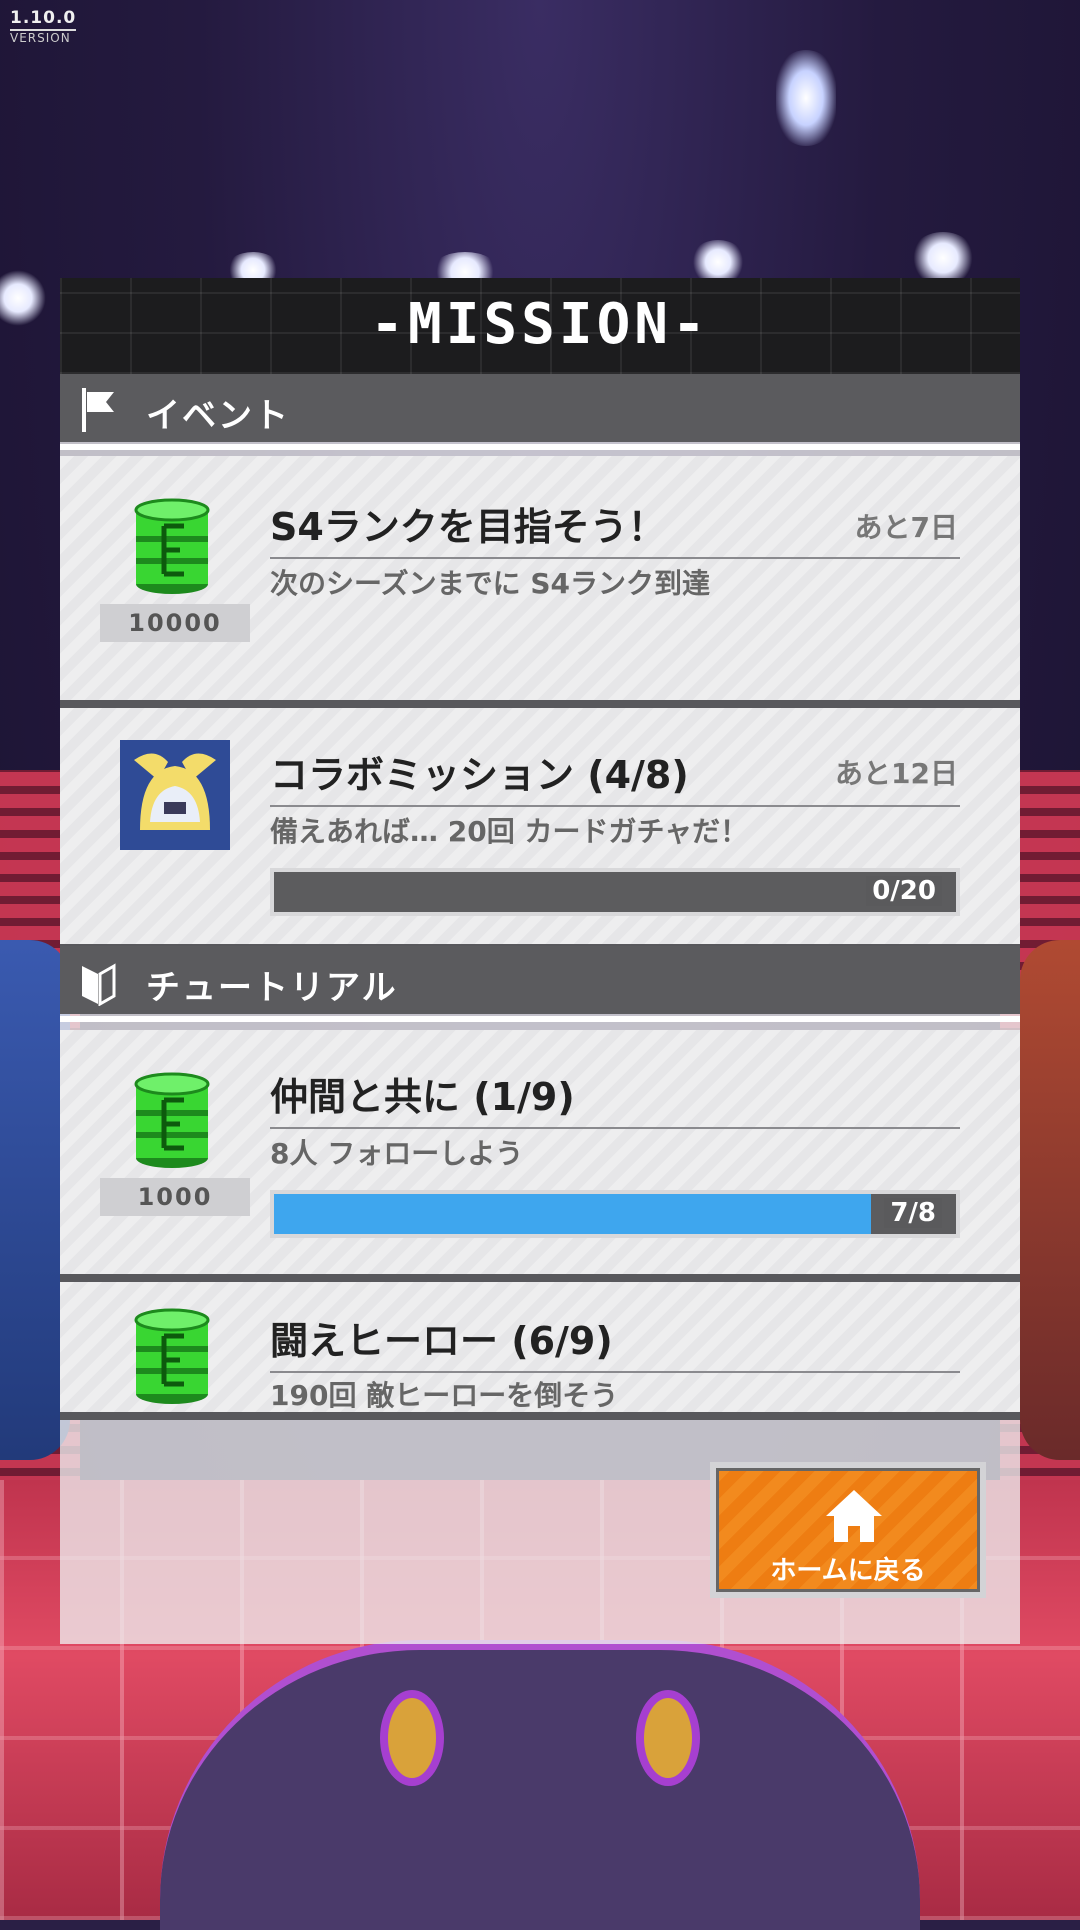 The width and height of the screenshot is (1080, 1930). Describe the element at coordinates (615, 1097) in the screenshot. I see `mission-title: 仲間と共に (1/9)` at that location.